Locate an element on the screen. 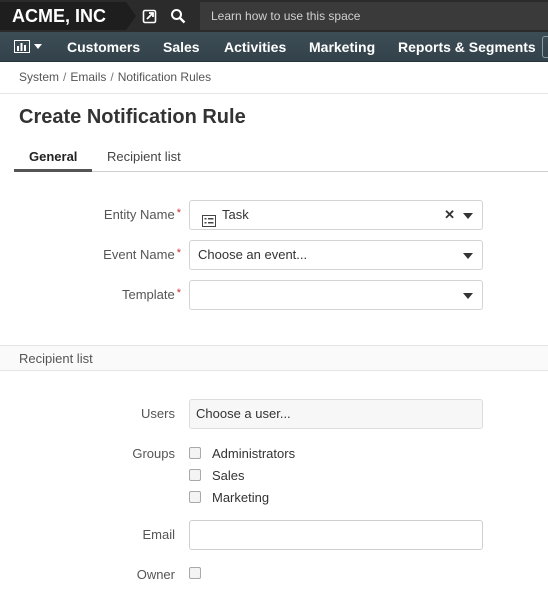 The height and width of the screenshot is (604, 548). help-link: Learn how to use this space is located at coordinates (374, 16).